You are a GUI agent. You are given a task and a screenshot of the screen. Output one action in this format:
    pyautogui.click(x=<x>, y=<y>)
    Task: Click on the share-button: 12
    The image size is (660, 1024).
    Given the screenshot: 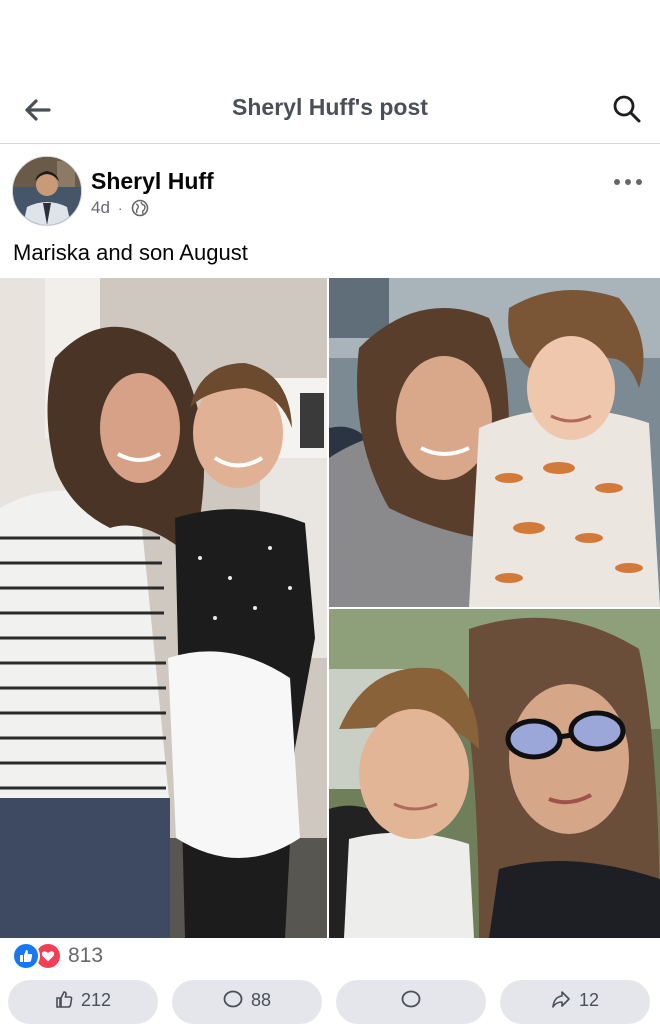 What is the action you would take?
    pyautogui.click(x=575, y=1002)
    